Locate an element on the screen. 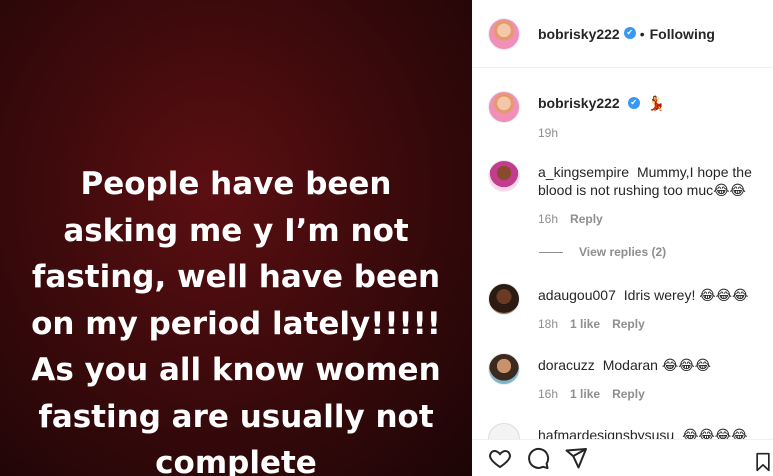 This screenshot has height=476, width=773. heart-icon is located at coordinates (500, 458).